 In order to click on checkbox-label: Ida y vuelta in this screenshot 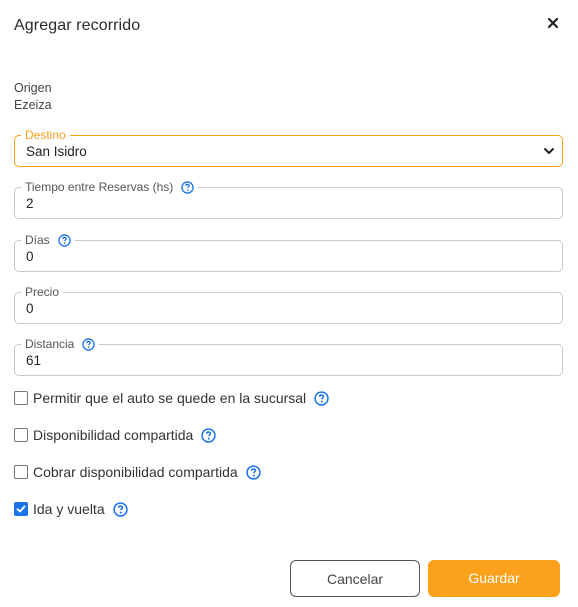, I will do `click(69, 509)`.